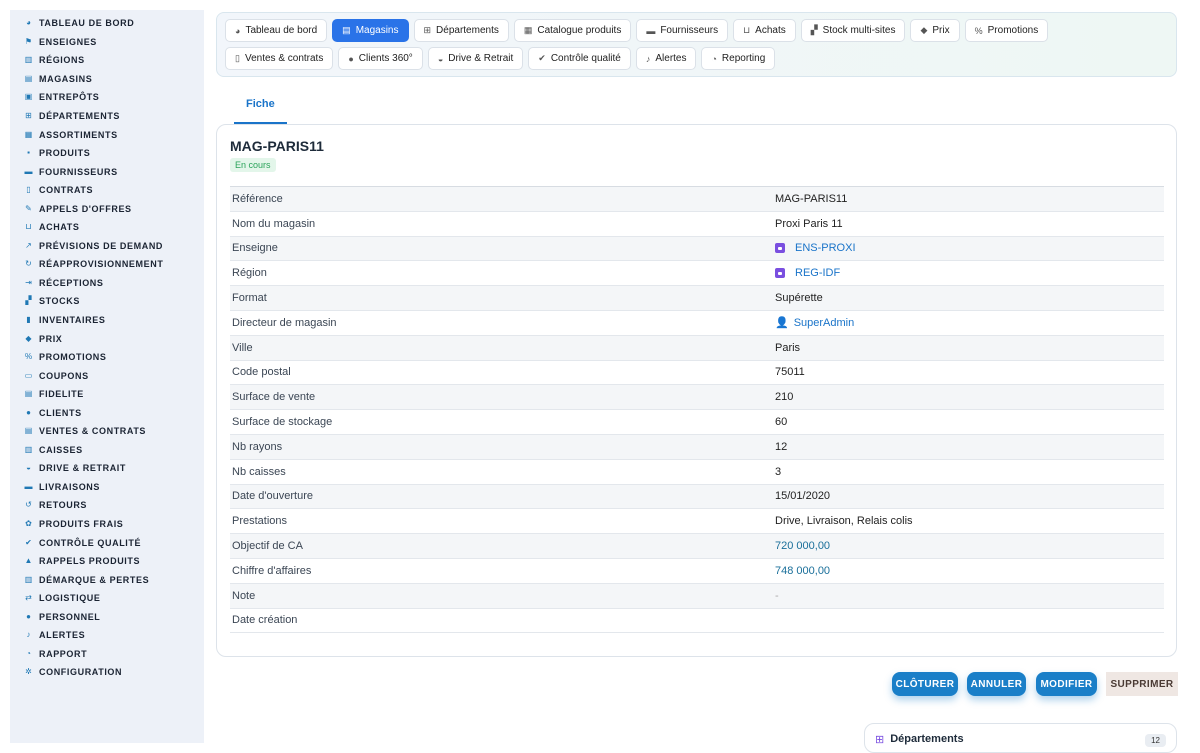  Describe the element at coordinates (107, 208) in the screenshot. I see `sidebar-item-appels-d-offres: ✎ APPELS D'OFFRES` at that location.